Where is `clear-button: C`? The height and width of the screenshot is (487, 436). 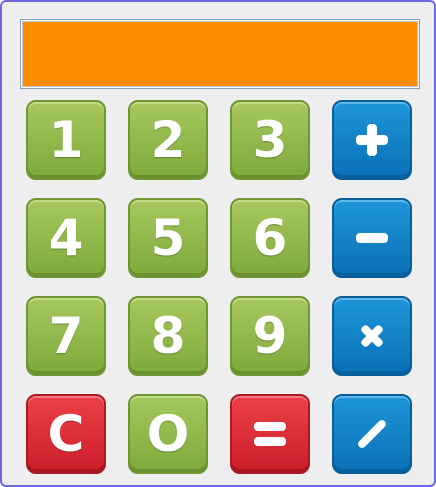 clear-button: C is located at coordinates (66, 434).